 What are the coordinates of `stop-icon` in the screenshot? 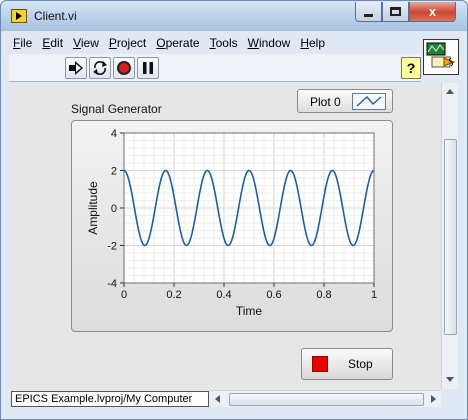 It's located at (320, 364).